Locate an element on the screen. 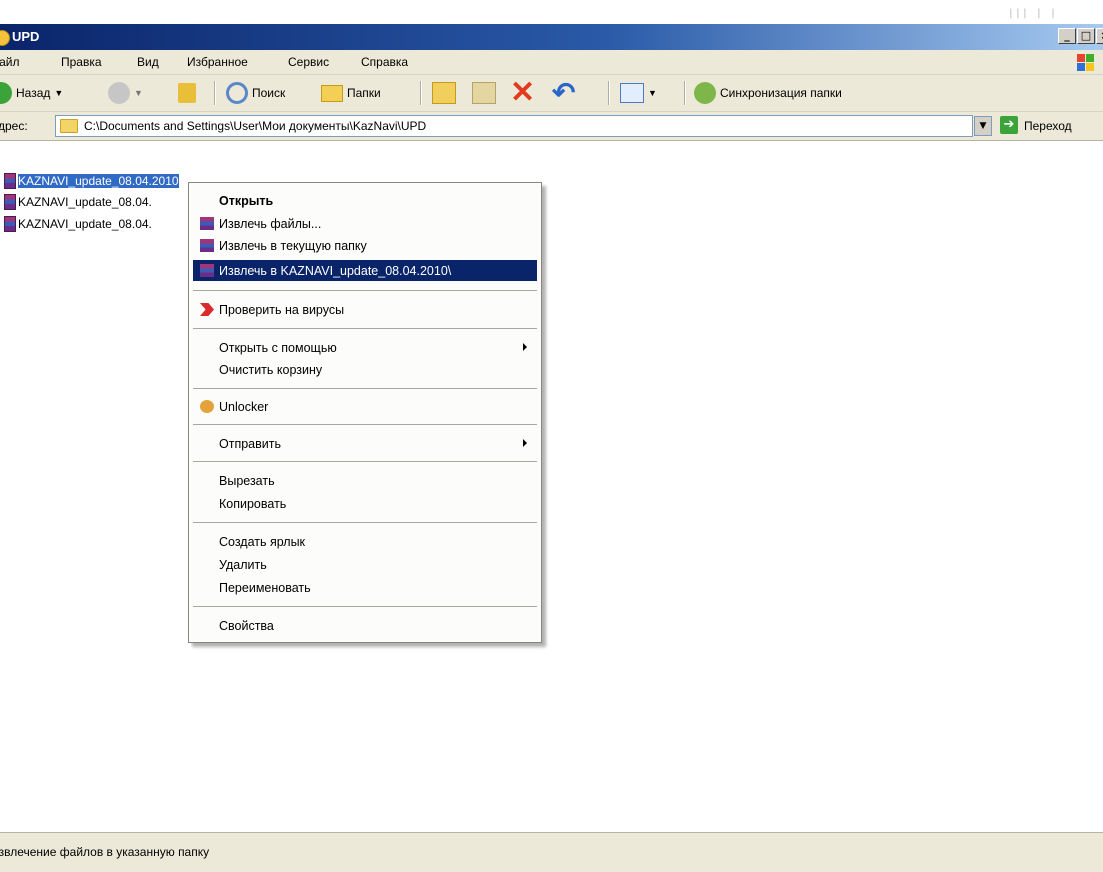 The image size is (1103, 872). back-button: Назад ▼ is located at coordinates (31, 93).